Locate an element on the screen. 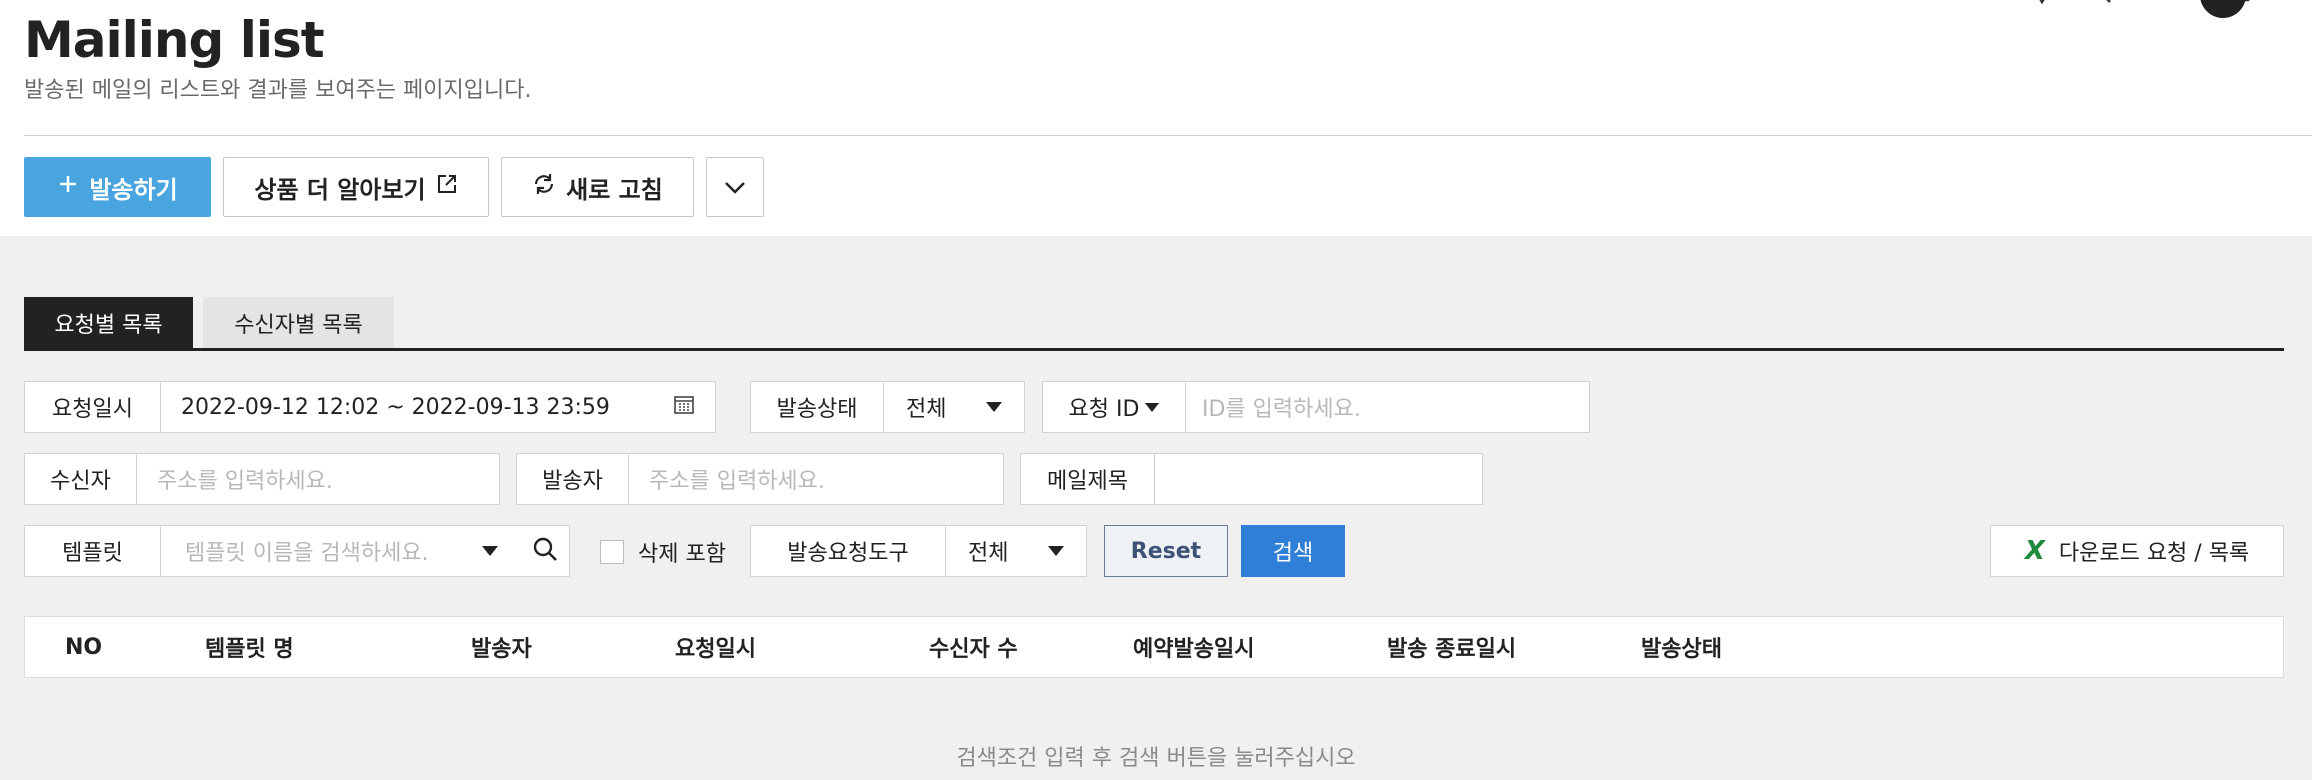  column-header-sender: 발송자 is located at coordinates (501, 647).